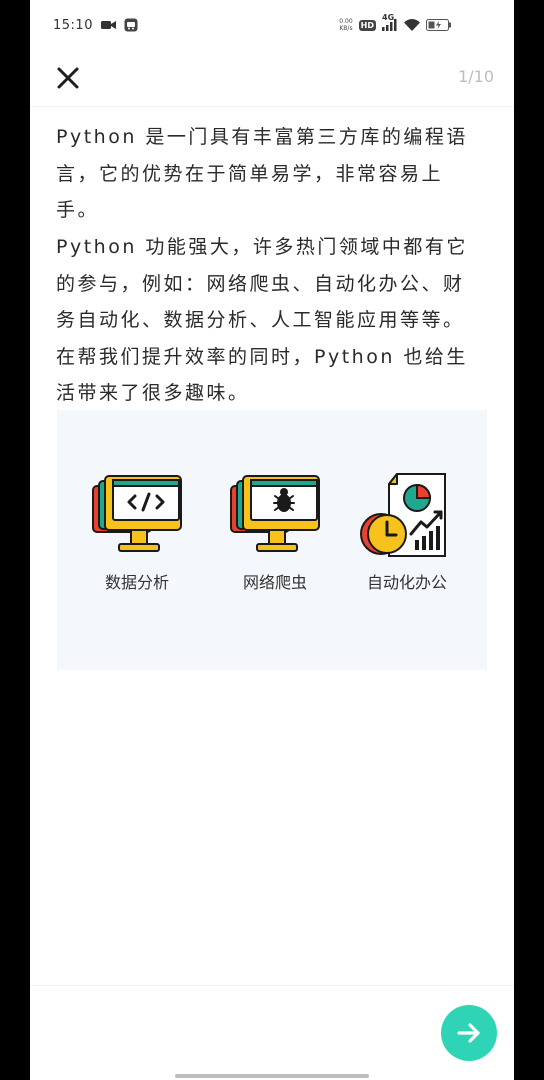 This screenshot has height=1080, width=544. Describe the element at coordinates (346, 28) in the screenshot. I see `net-speed-unit: KB/s` at that location.